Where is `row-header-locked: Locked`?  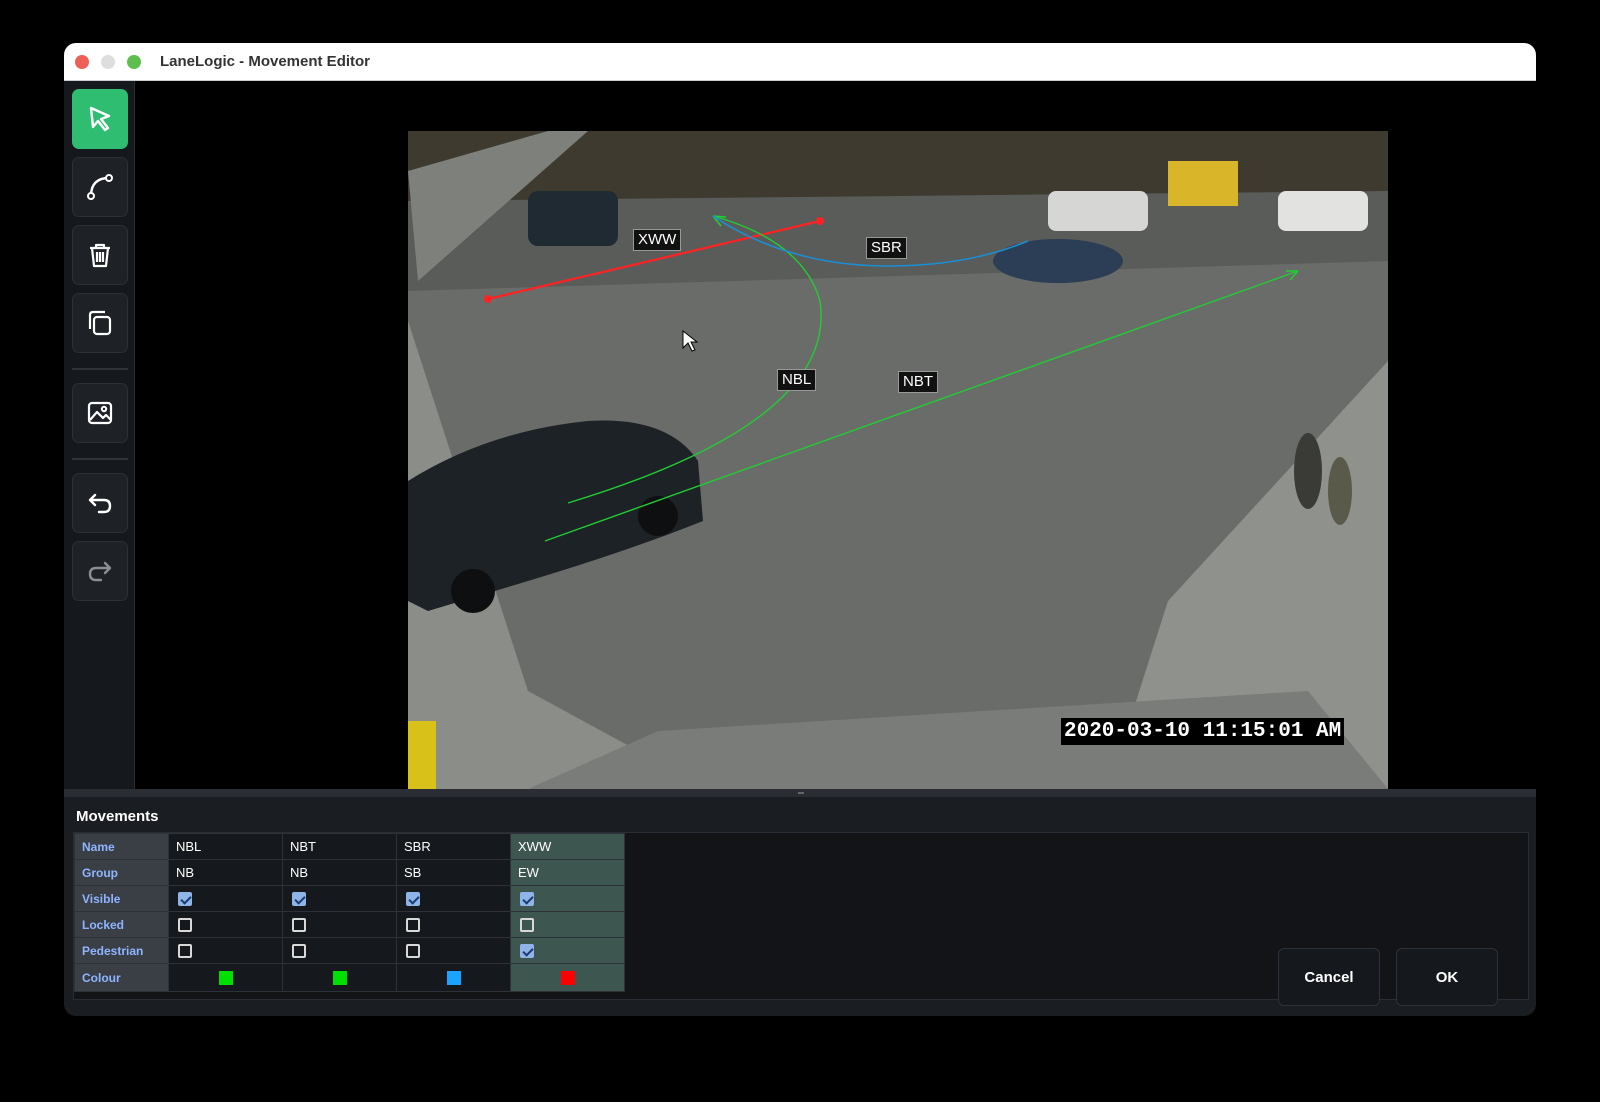
row-header-locked: Locked is located at coordinates (121, 924).